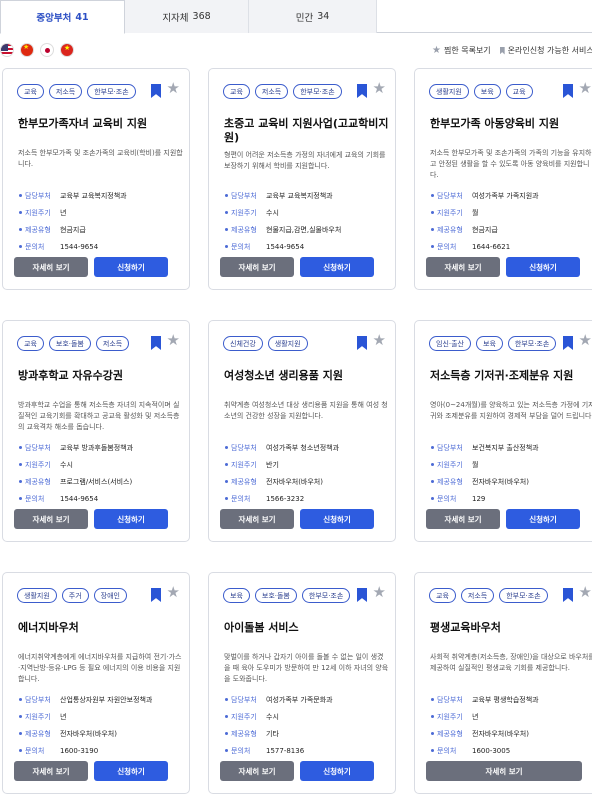 The width and height of the screenshot is (592, 801). What do you see at coordinates (283, 375) in the screenshot?
I see `service-title: 여성청소년 생리용품 지원` at bounding box center [283, 375].